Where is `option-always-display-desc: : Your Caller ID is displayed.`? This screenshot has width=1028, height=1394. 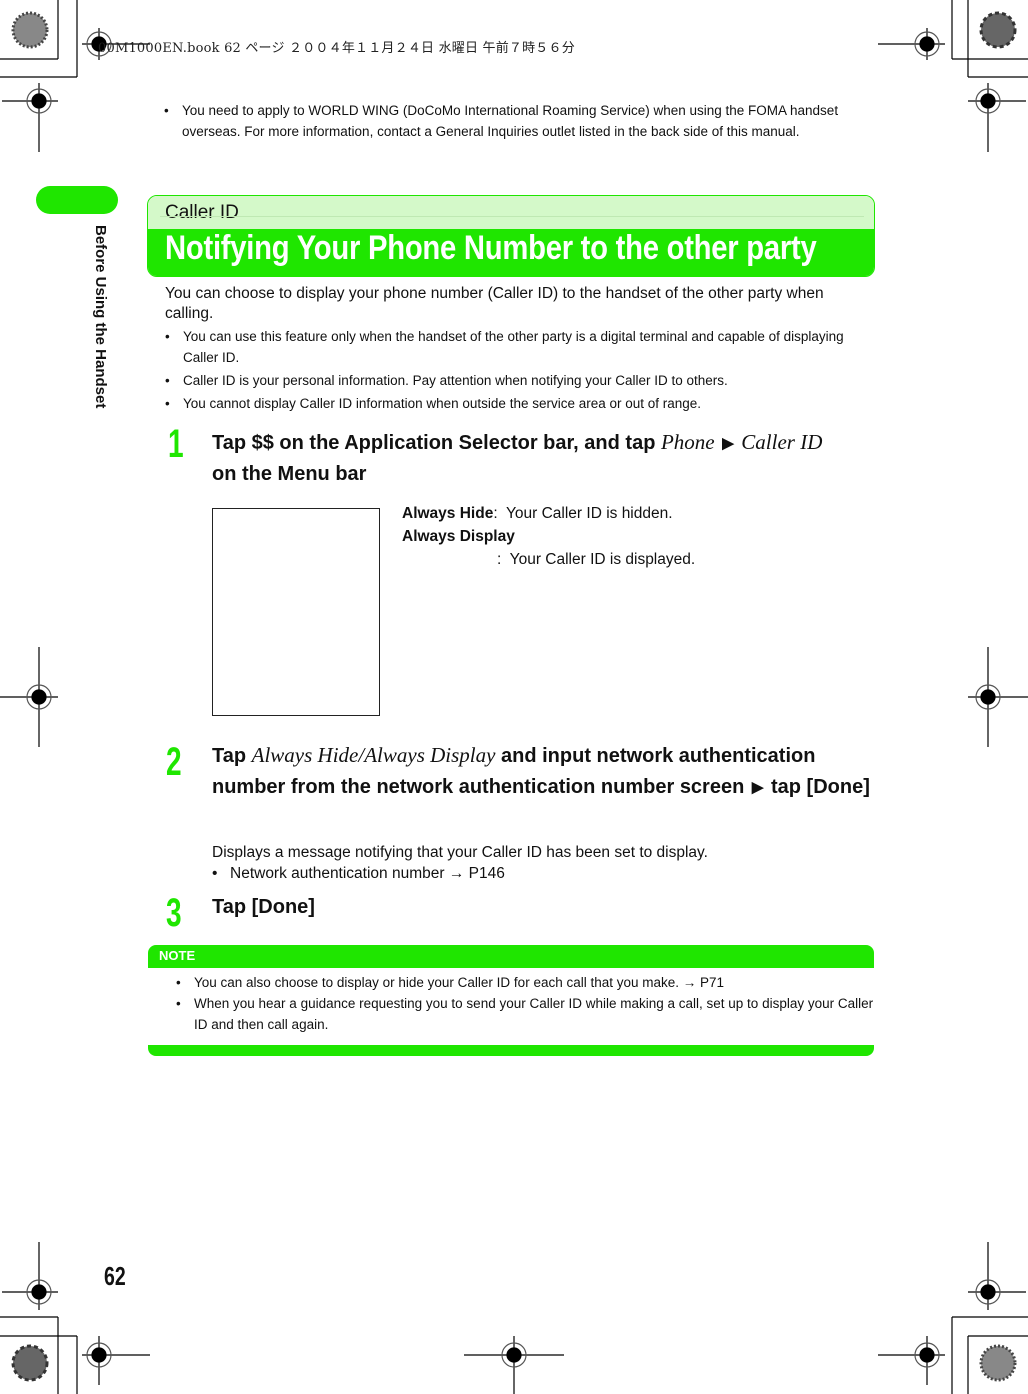 option-always-display-desc: : Your Caller ID is displayed. is located at coordinates (548, 559).